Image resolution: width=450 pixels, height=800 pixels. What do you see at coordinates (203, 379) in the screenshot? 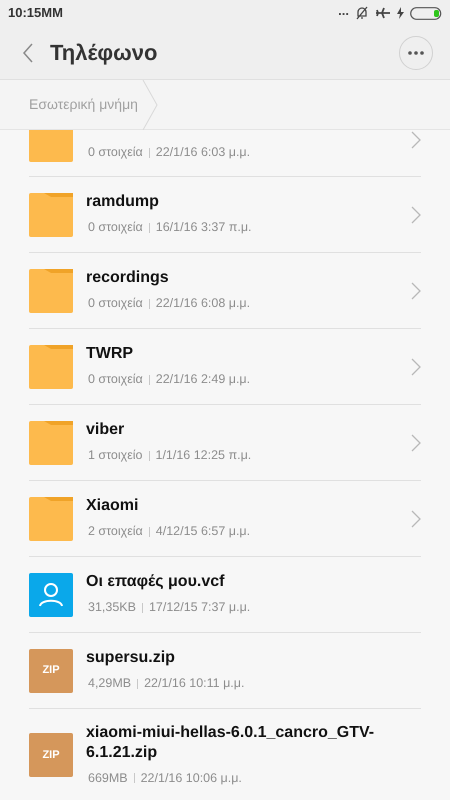
I see `modified-date: 22/1/16 2:49 μ.μ.` at bounding box center [203, 379].